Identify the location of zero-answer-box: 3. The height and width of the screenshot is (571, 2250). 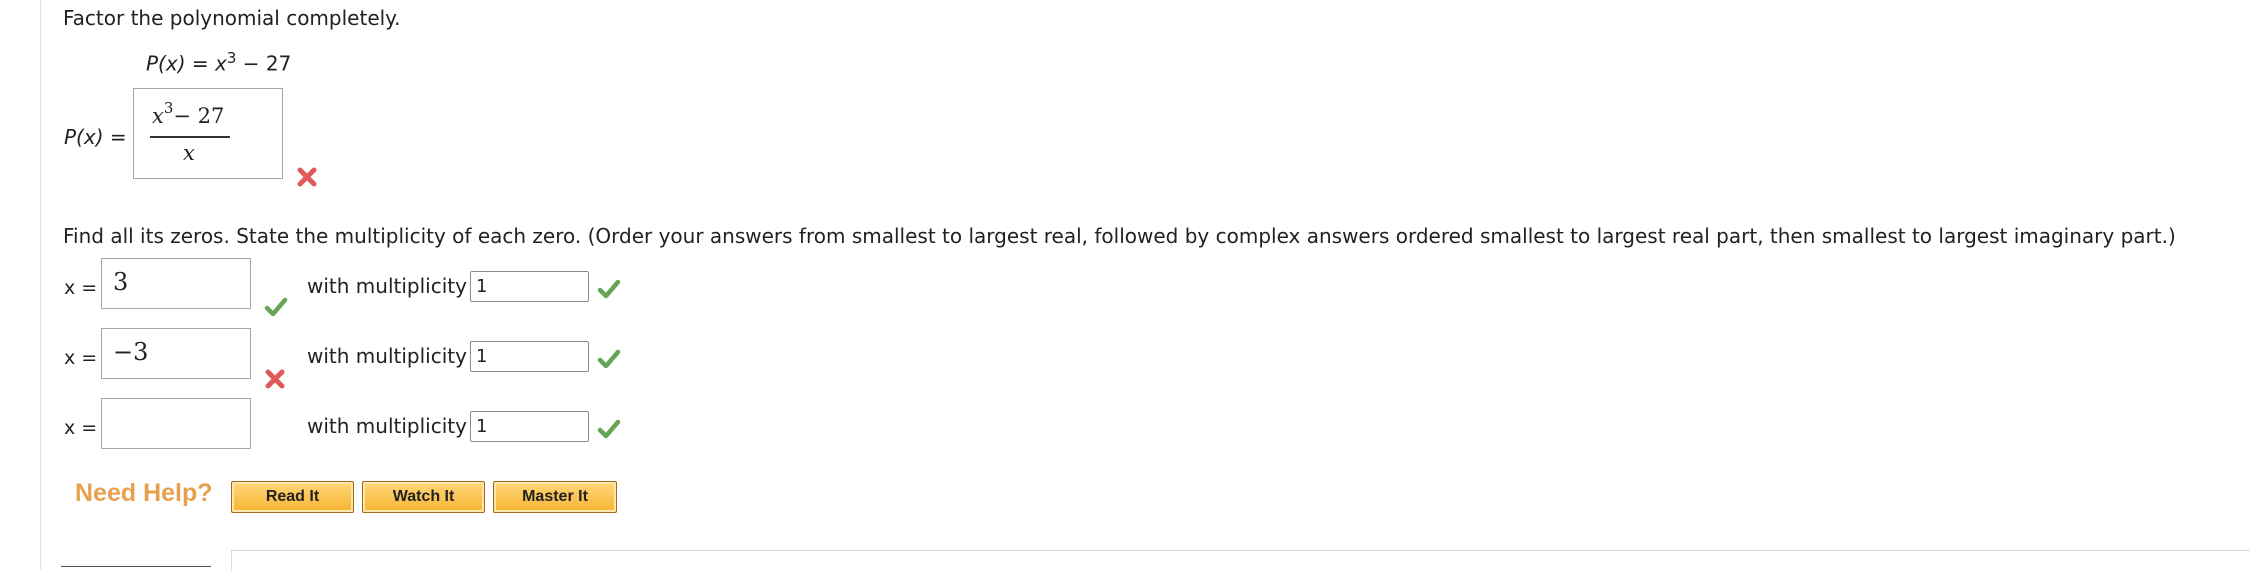
(176, 283).